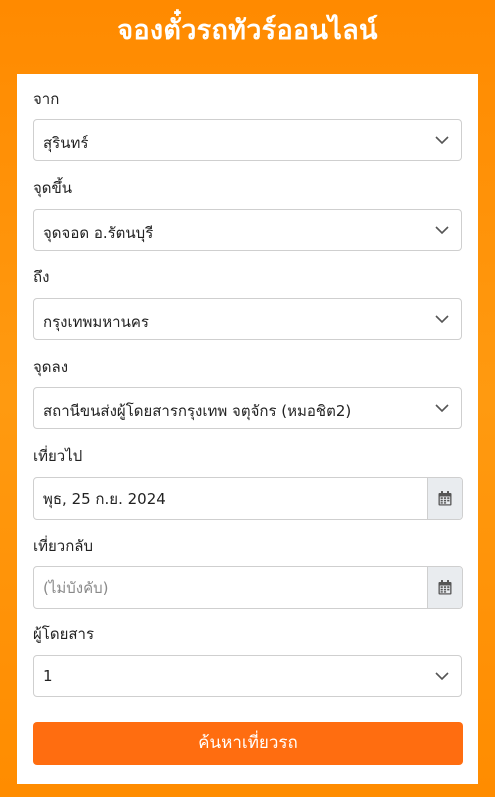 The height and width of the screenshot is (797, 495). I want to click on to-select: กรุงเทพมหานคร, so click(247, 319).